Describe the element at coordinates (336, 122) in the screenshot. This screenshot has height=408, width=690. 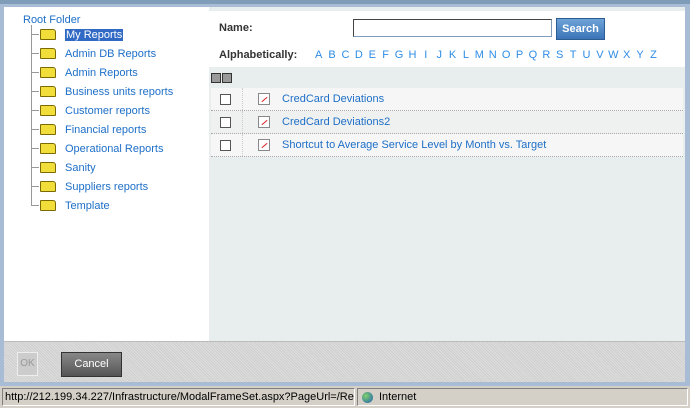
I see `report-link: CredCard Deviations2` at that location.